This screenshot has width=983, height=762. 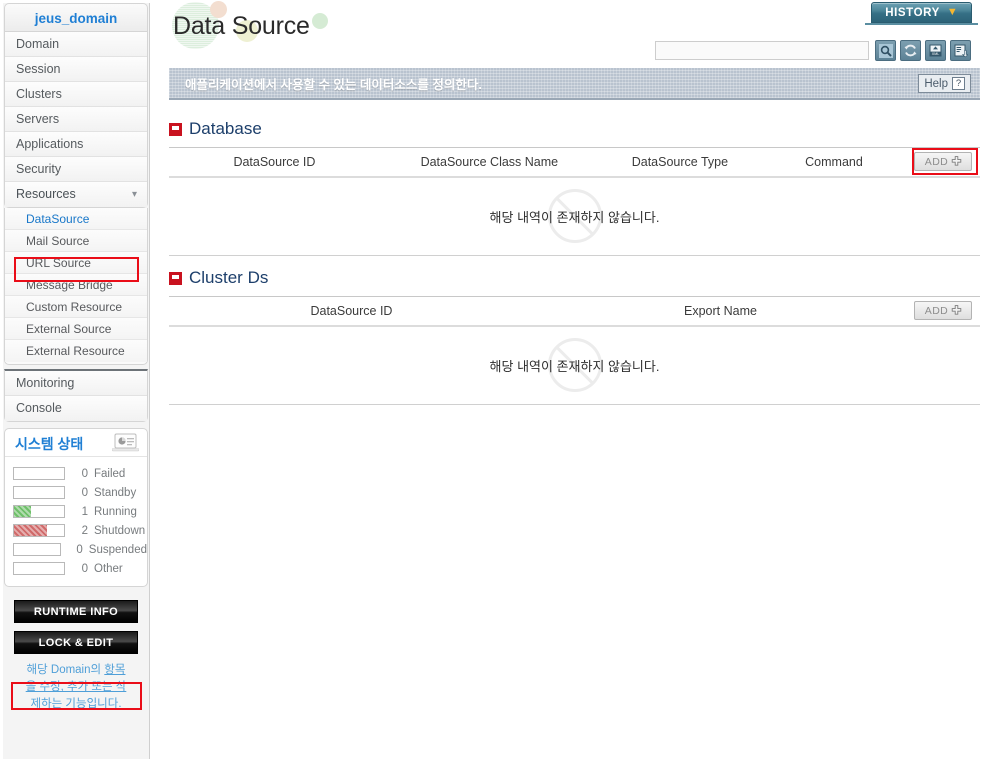 What do you see at coordinates (912, 12) in the screenshot?
I see `history-label: HISTORY` at bounding box center [912, 12].